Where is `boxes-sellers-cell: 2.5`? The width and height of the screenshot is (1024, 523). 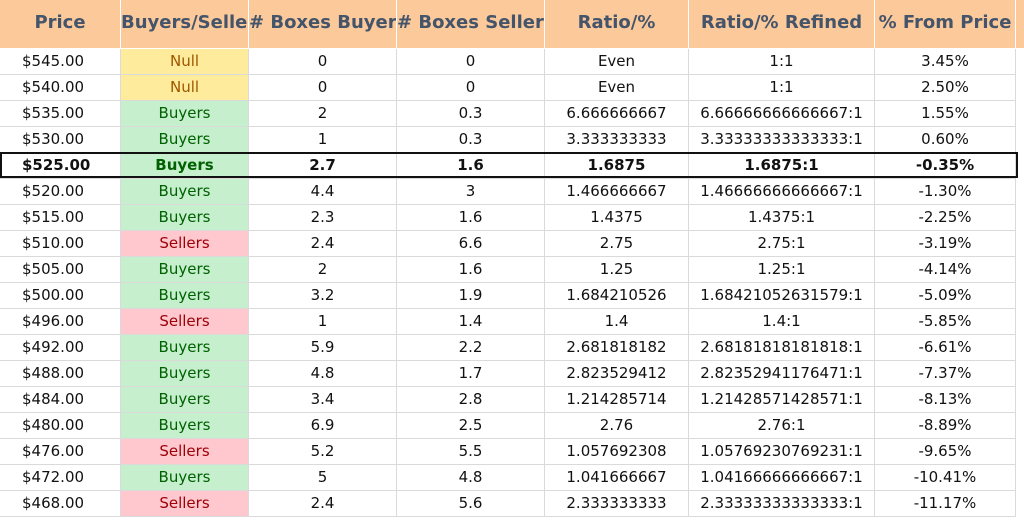
boxes-sellers-cell: 2.5 is located at coordinates (471, 426).